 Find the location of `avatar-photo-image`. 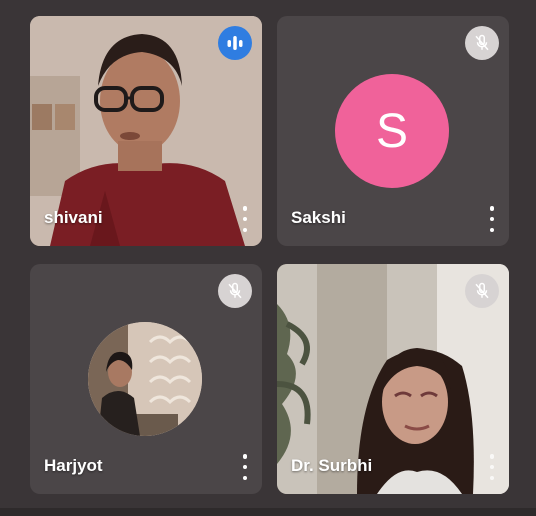

avatar-photo-image is located at coordinates (145, 379).